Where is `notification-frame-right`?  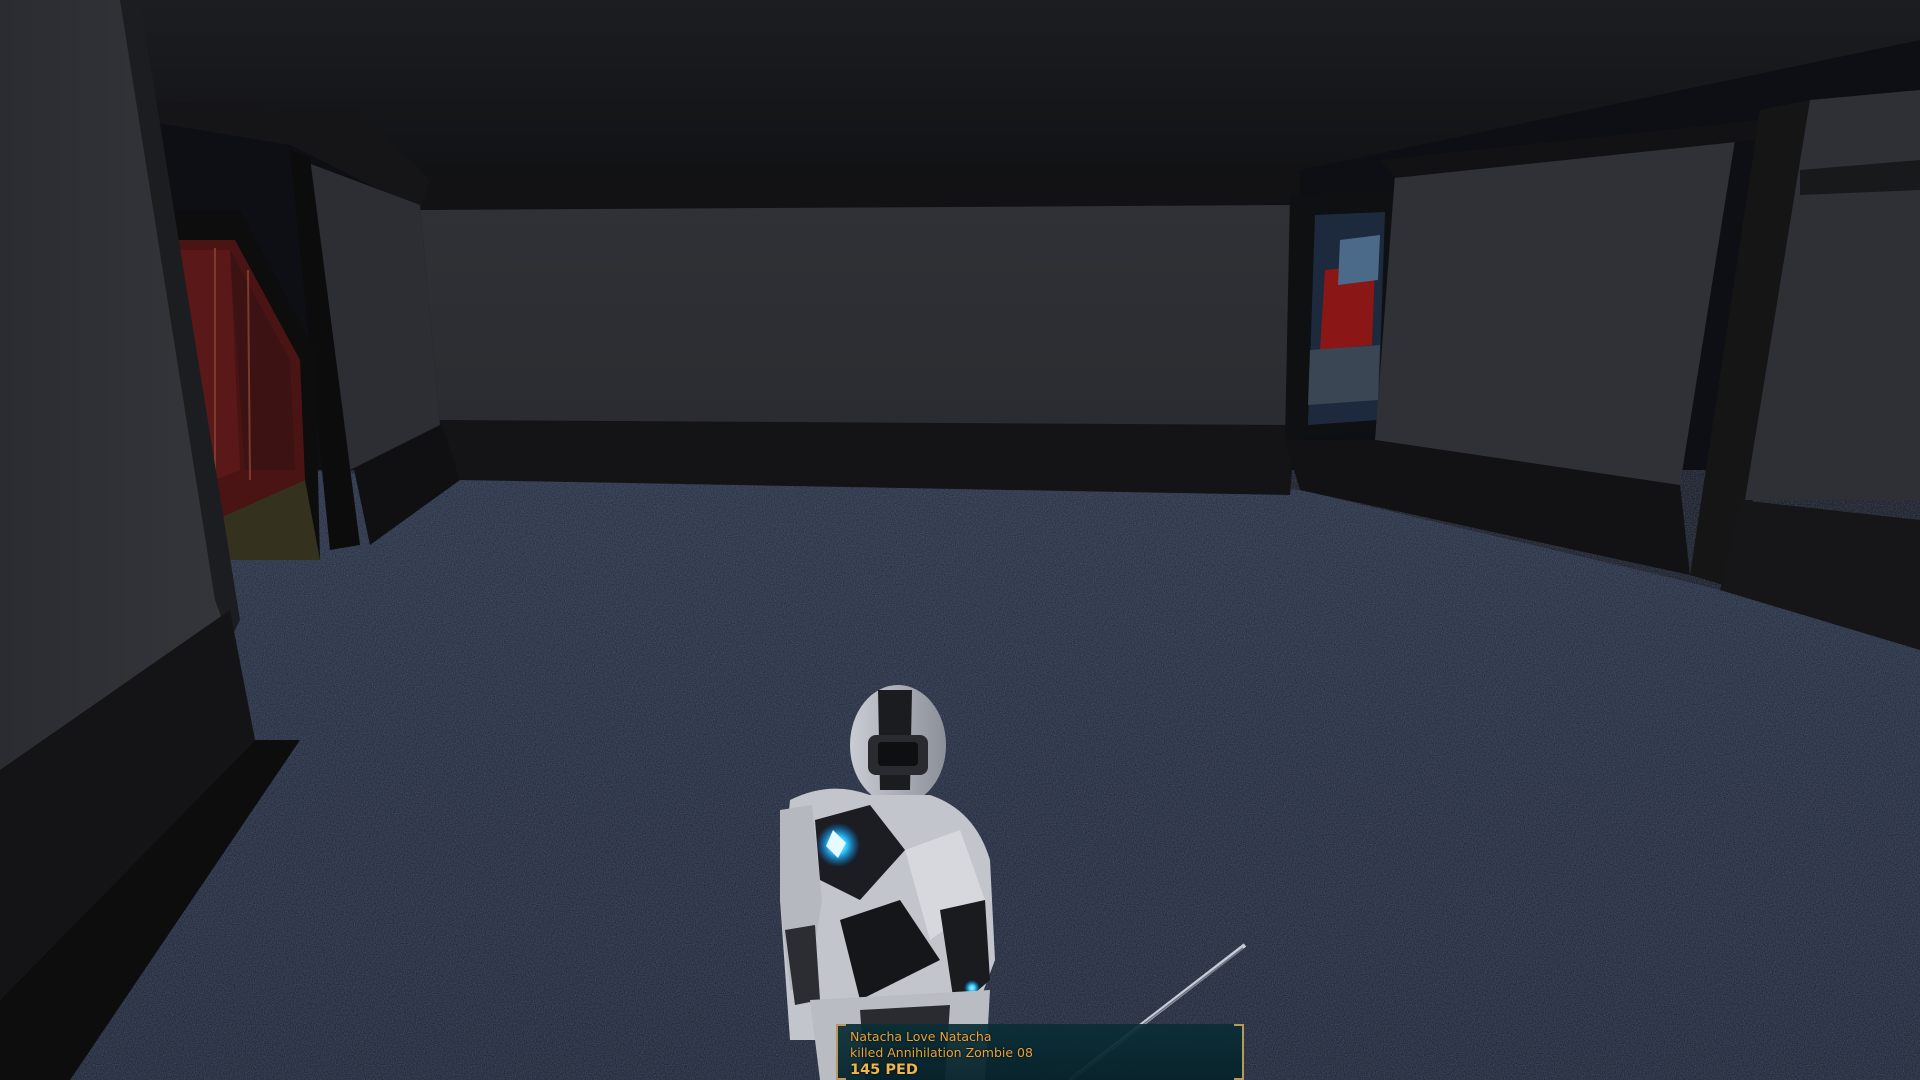
notification-frame-right is located at coordinates (1239, 1052).